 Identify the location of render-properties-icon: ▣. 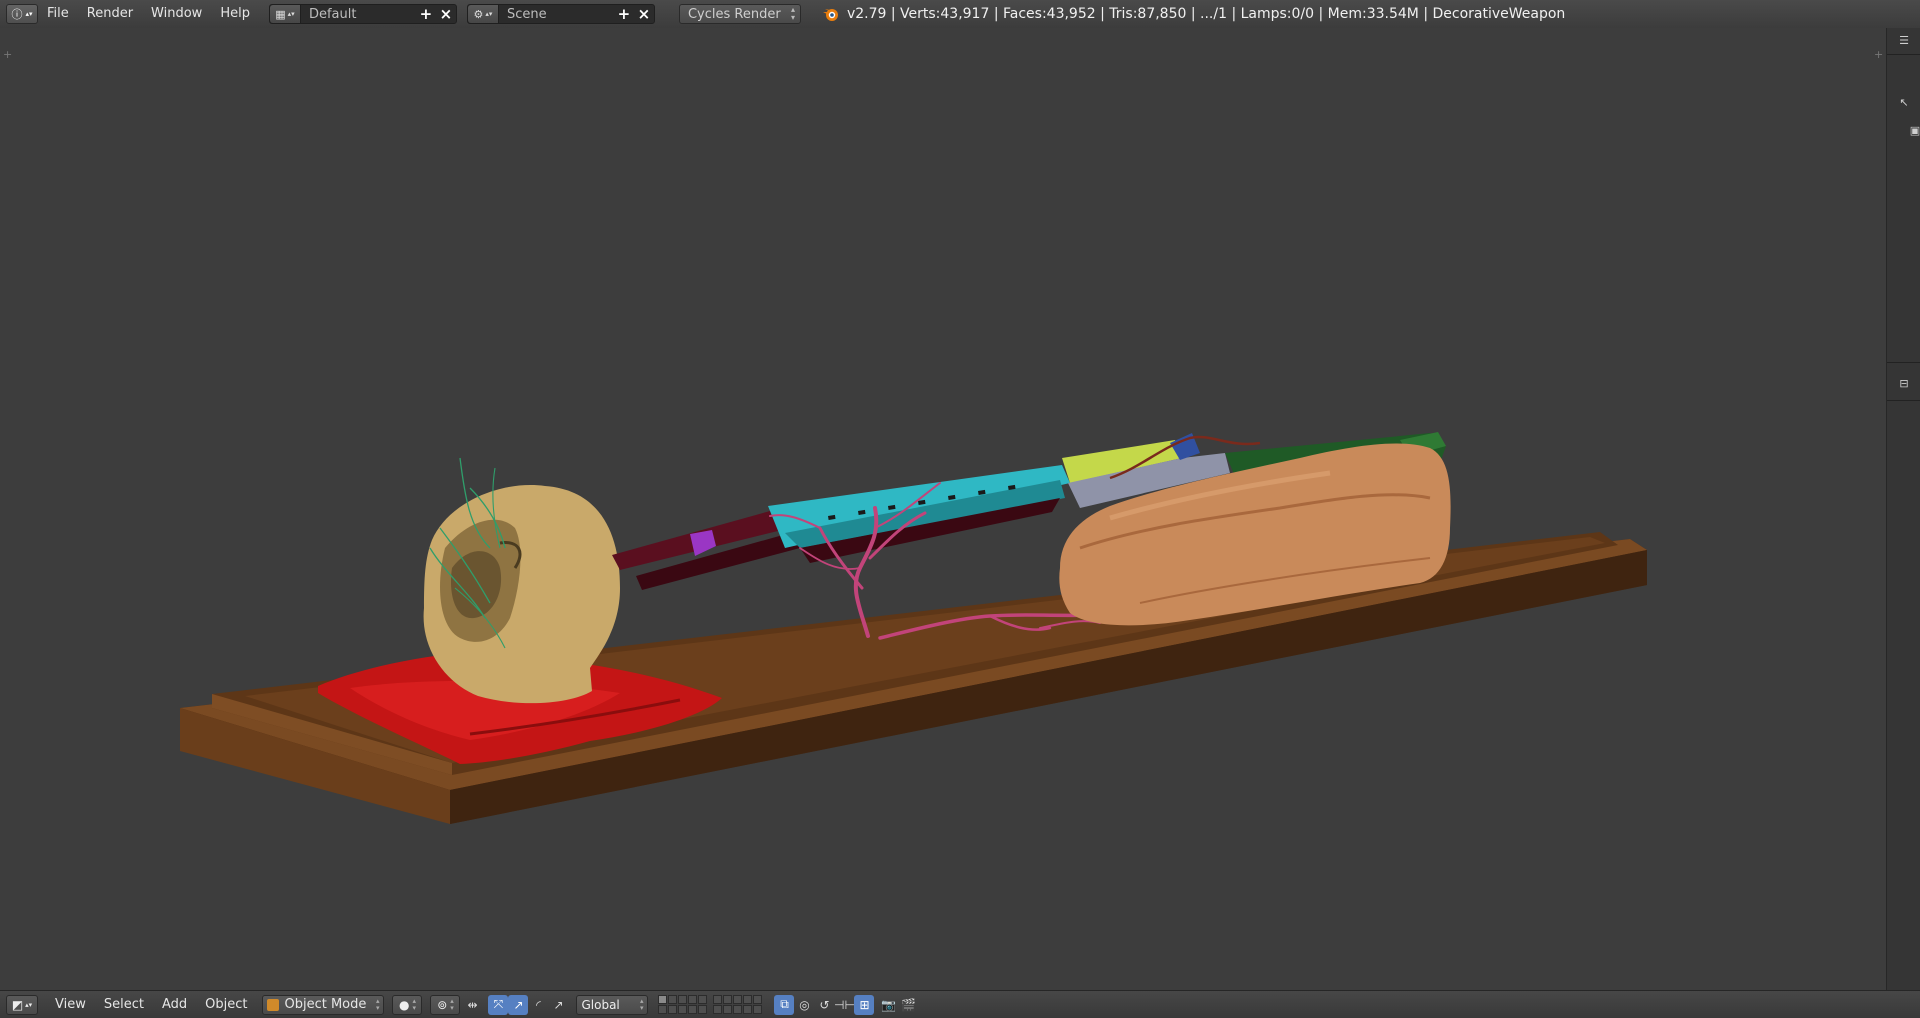
(1913, 131).